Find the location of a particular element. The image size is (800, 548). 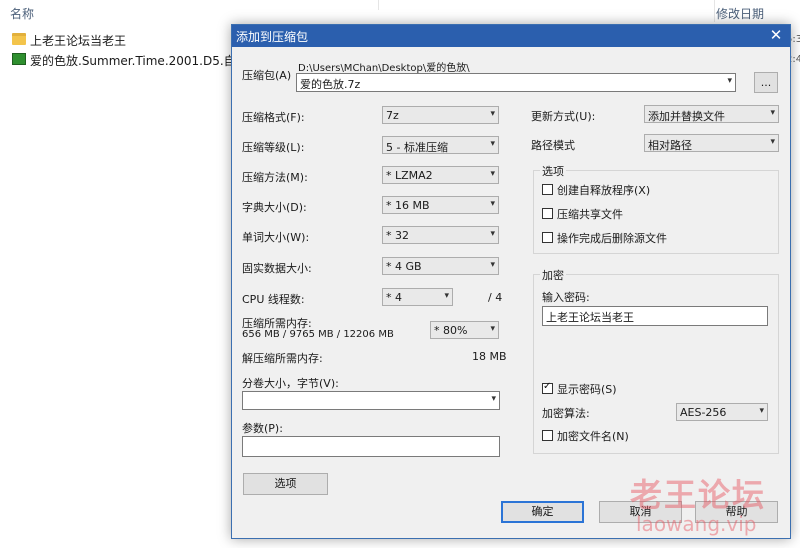

ok-button: 确定 is located at coordinates (542, 512).